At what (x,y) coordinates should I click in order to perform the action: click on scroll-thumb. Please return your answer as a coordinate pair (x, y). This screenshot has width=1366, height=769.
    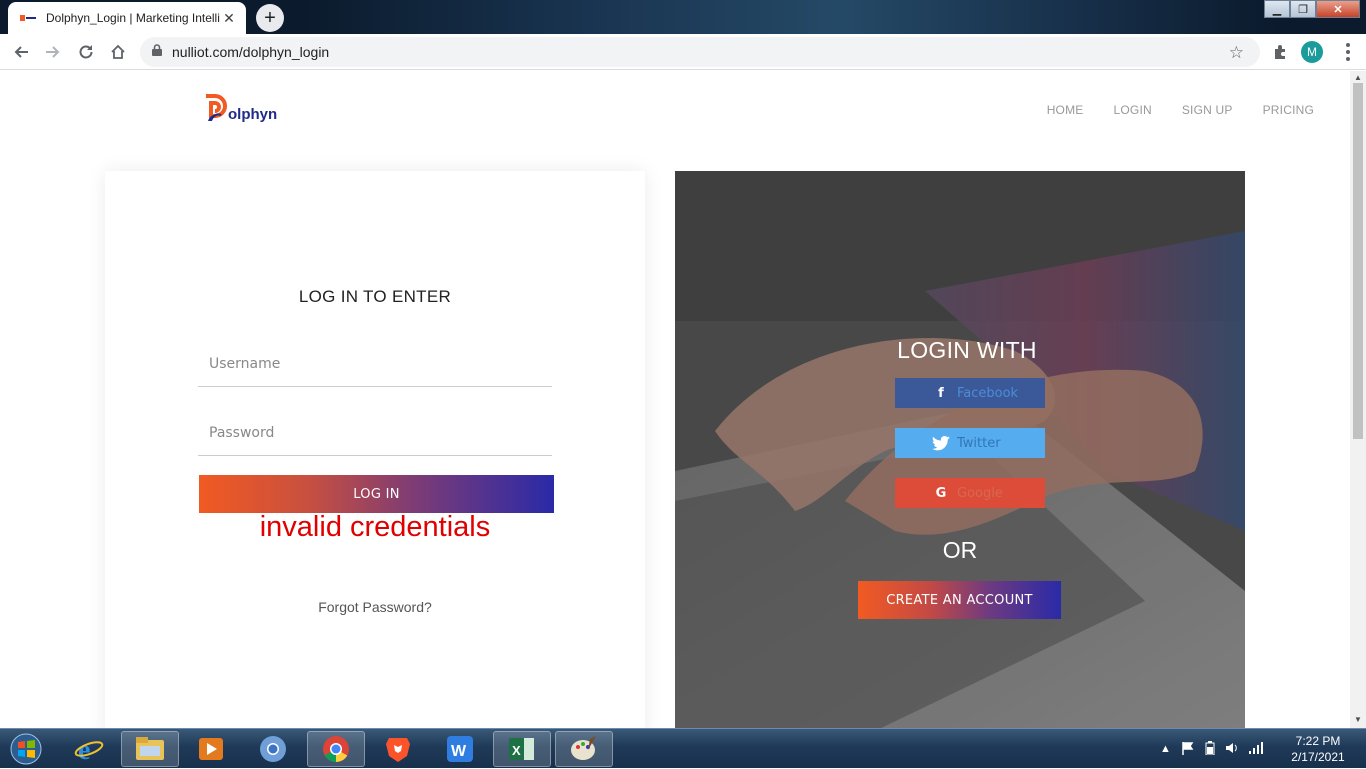
    Looking at the image, I should click on (1358, 261).